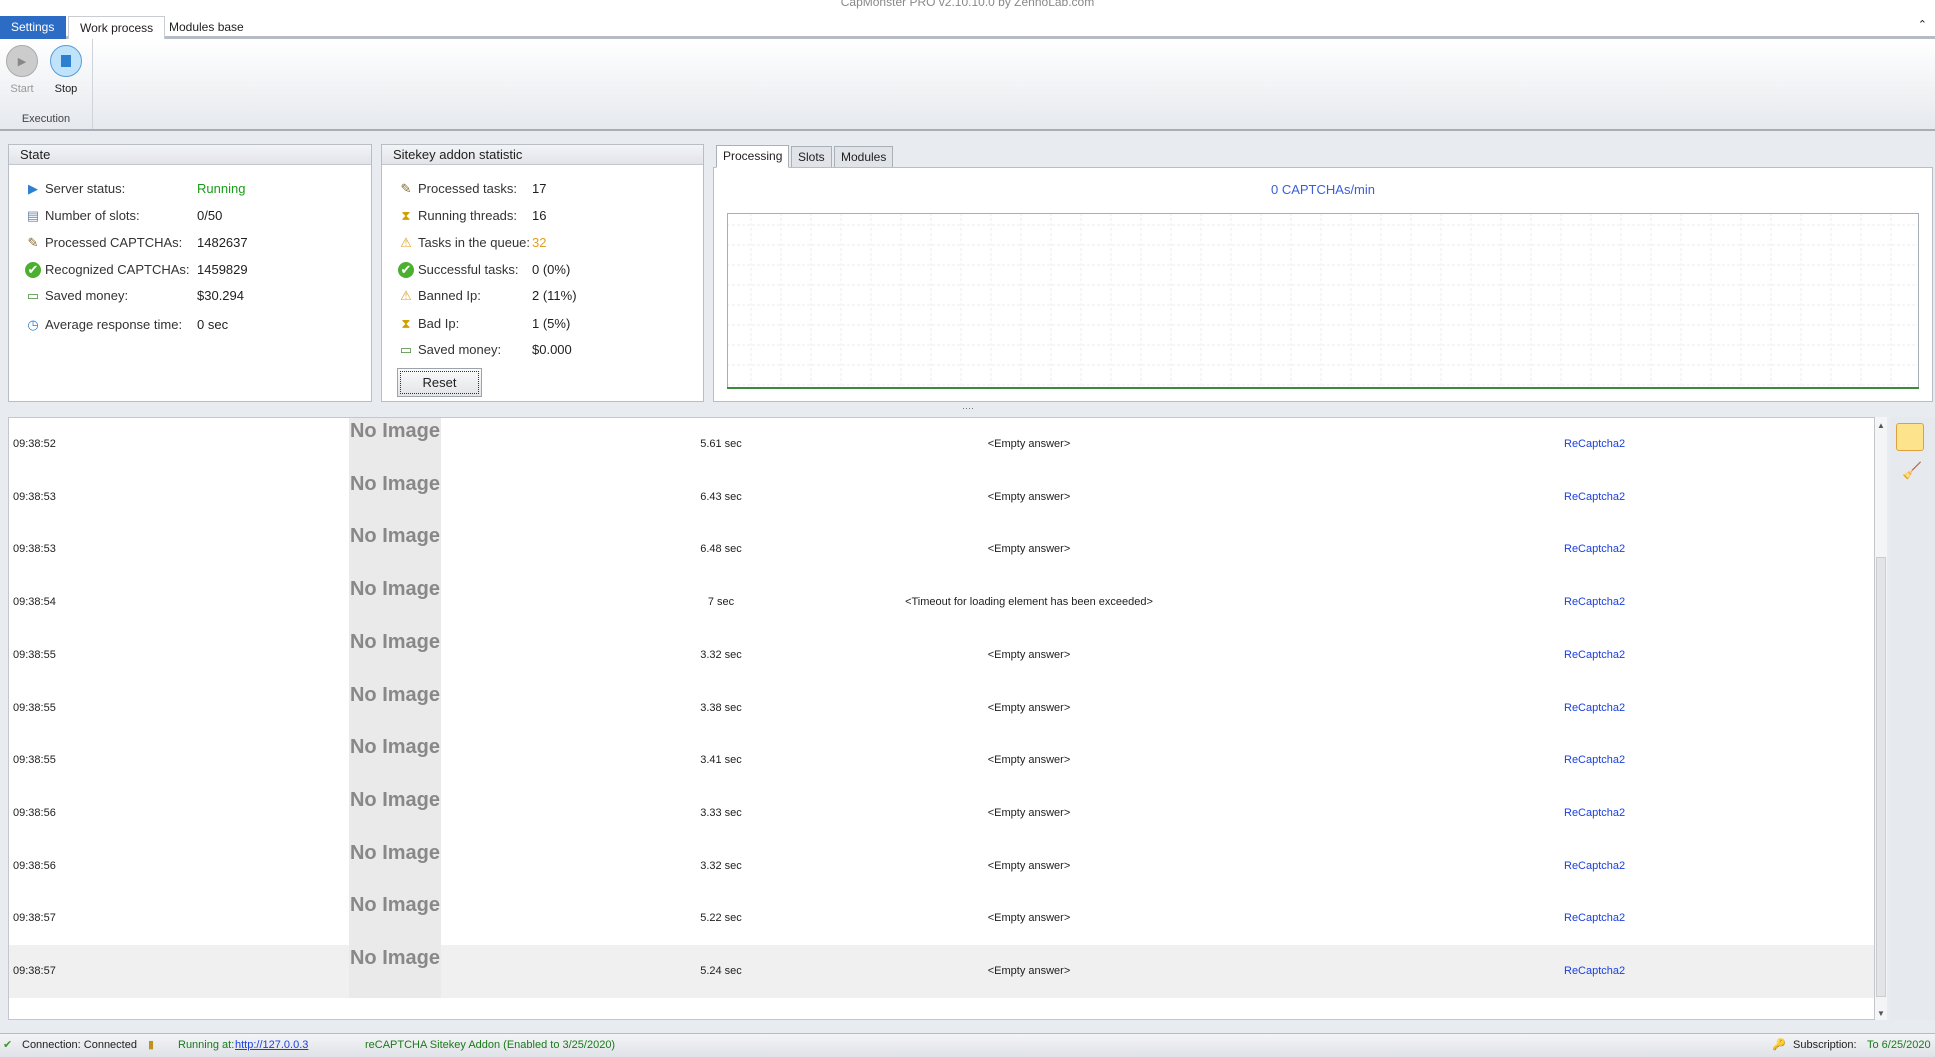 This screenshot has height=1057, width=1935. Describe the element at coordinates (1910, 437) in the screenshot. I see `autoscroll-toggle-icon` at that location.